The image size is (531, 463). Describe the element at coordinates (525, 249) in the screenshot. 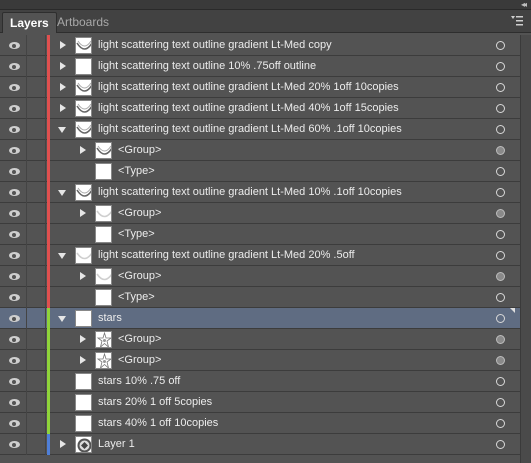

I see `layers-scrollbar` at that location.